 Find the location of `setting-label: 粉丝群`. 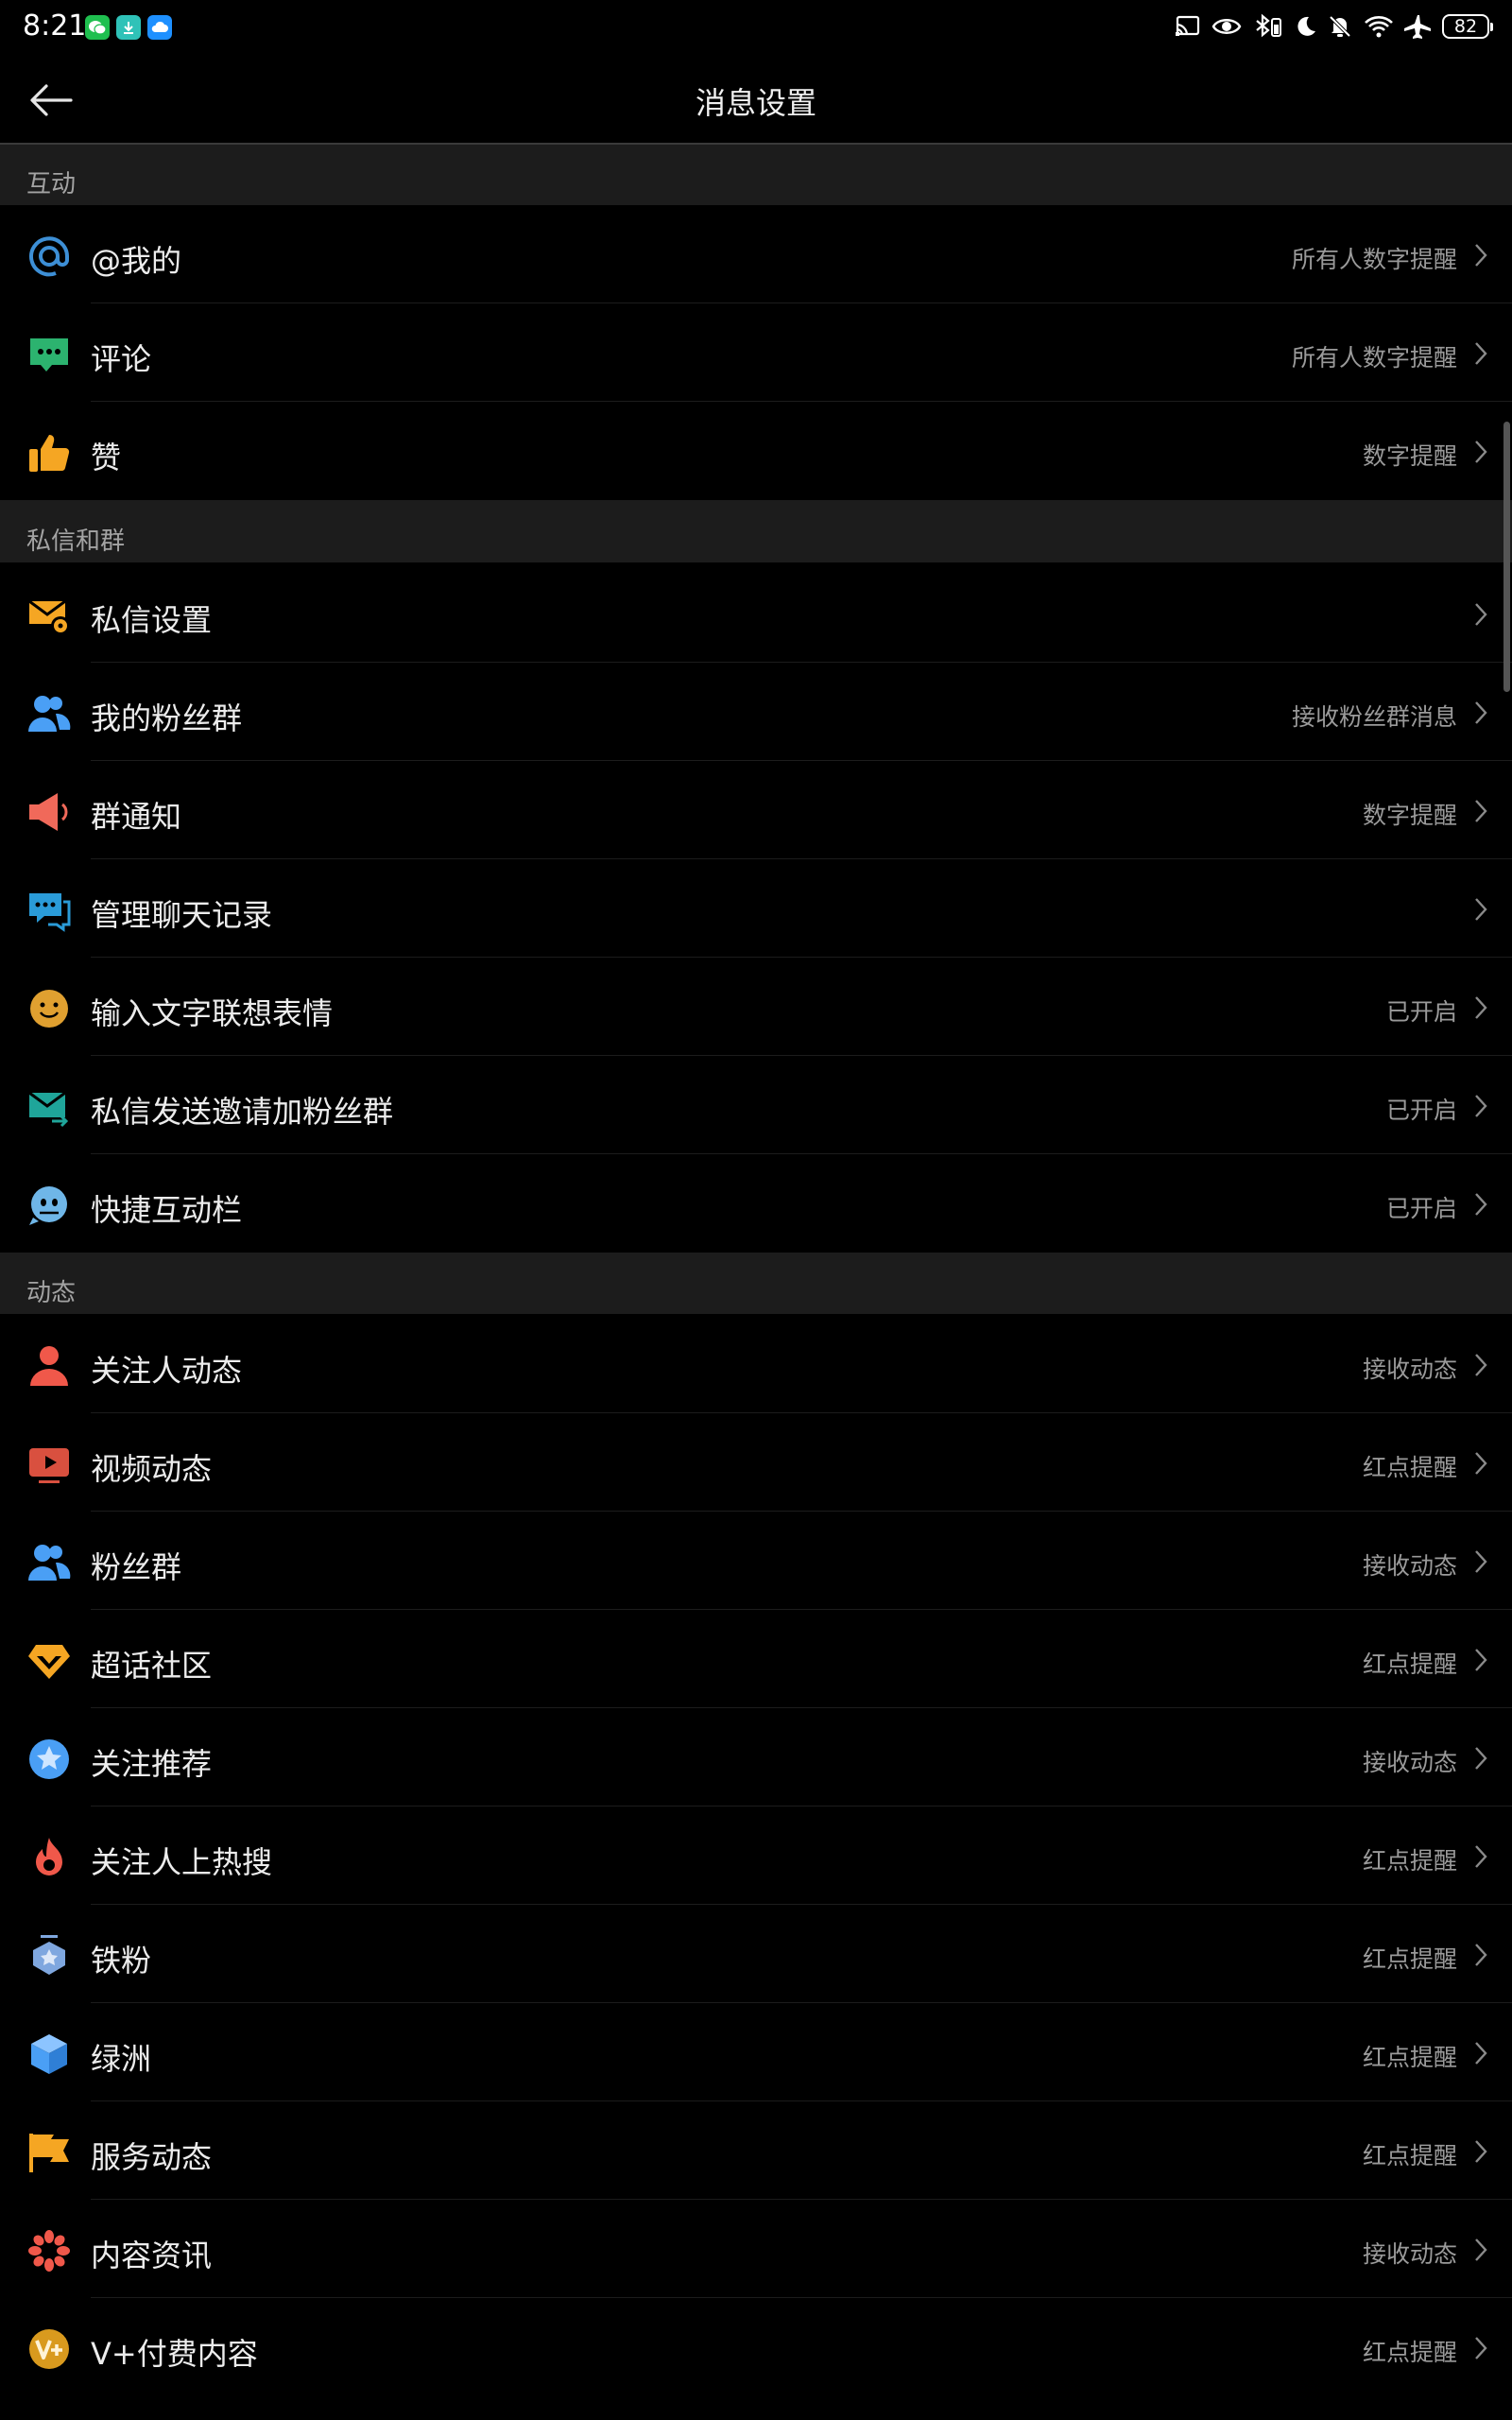

setting-label: 粉丝群 is located at coordinates (136, 1567).